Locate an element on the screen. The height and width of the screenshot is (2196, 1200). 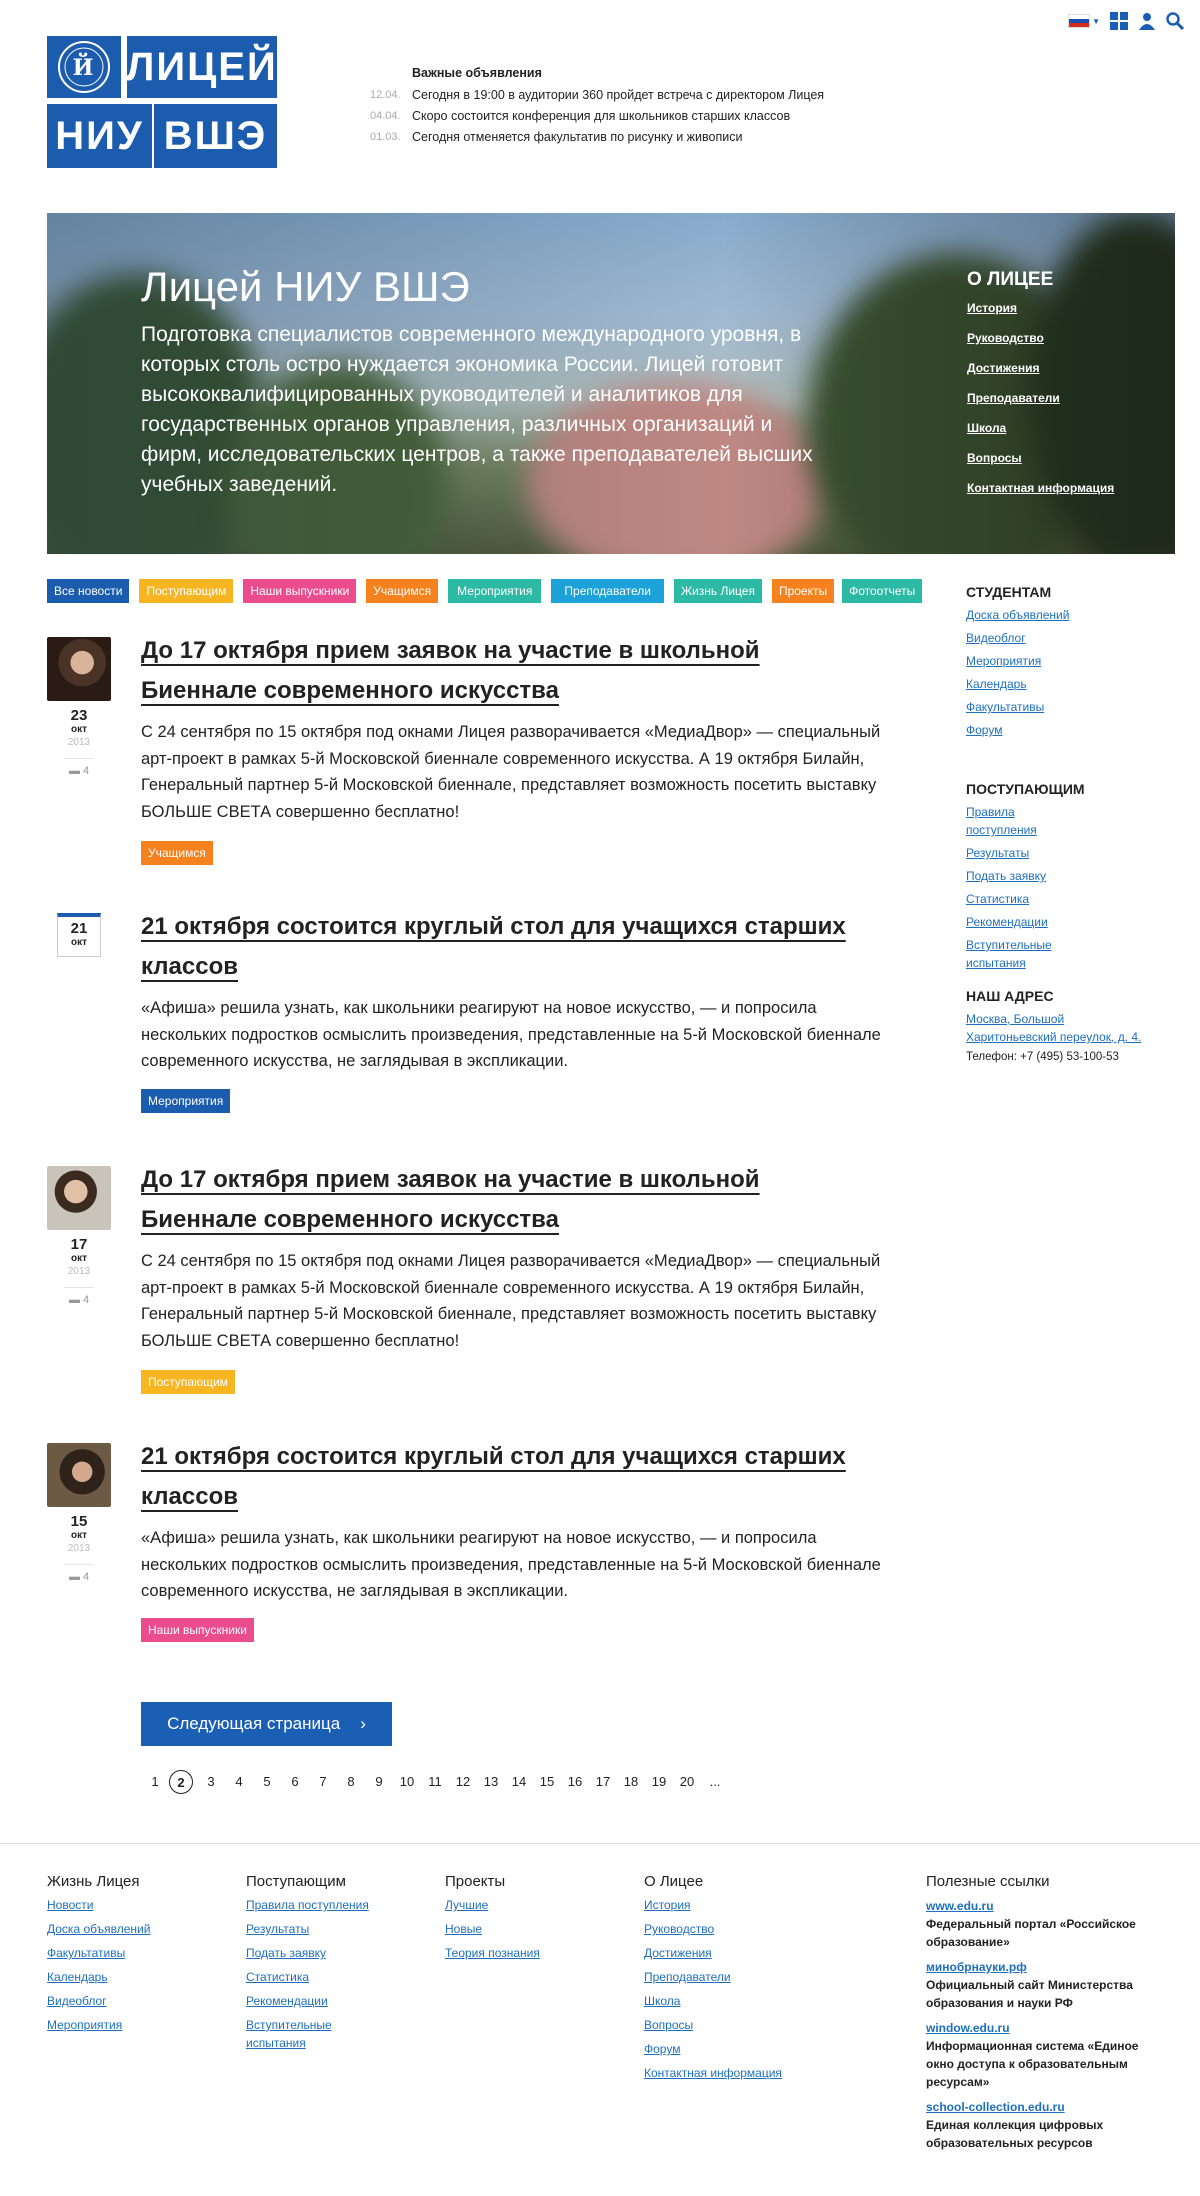
page-link: 9 is located at coordinates (379, 1782).